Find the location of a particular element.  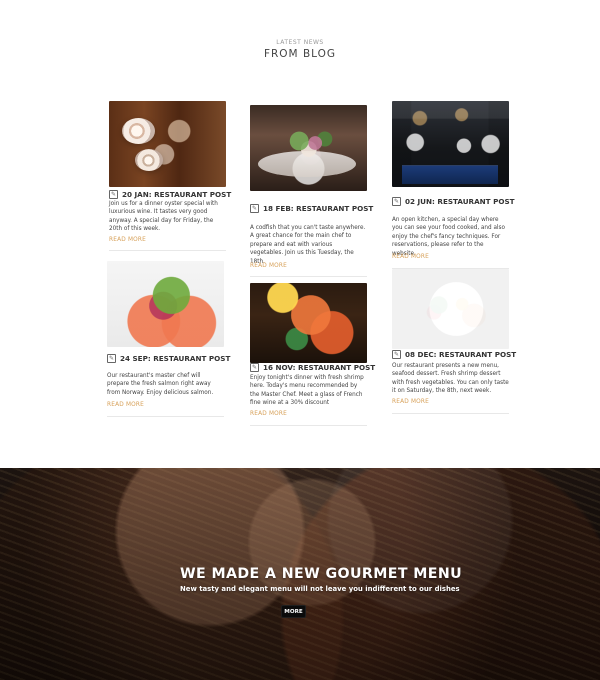

blog-header: LATEST NEWS FROM BLOG is located at coordinates (300, 50).